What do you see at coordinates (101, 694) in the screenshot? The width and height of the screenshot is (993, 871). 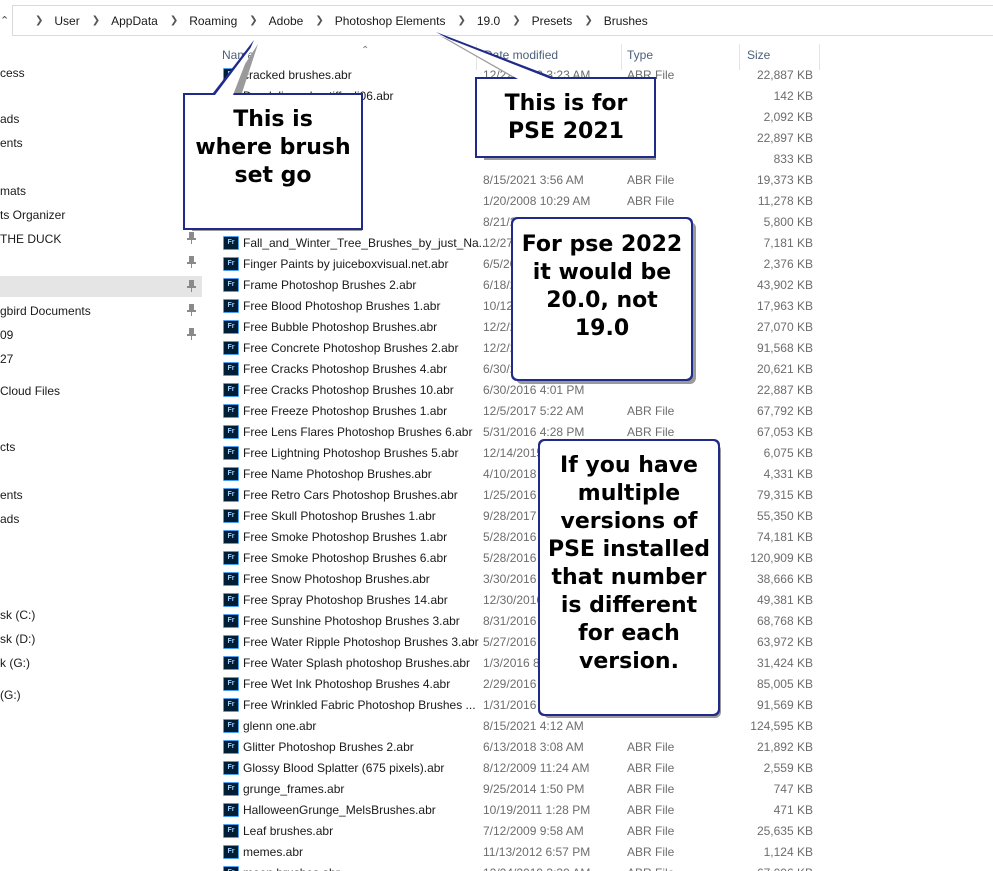 I see `sidebar-item: (G:)` at bounding box center [101, 694].